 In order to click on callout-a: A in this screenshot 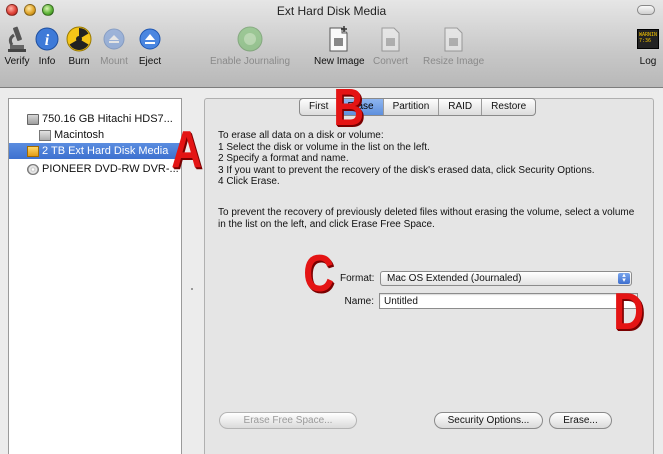, I will do `click(186, 150)`.